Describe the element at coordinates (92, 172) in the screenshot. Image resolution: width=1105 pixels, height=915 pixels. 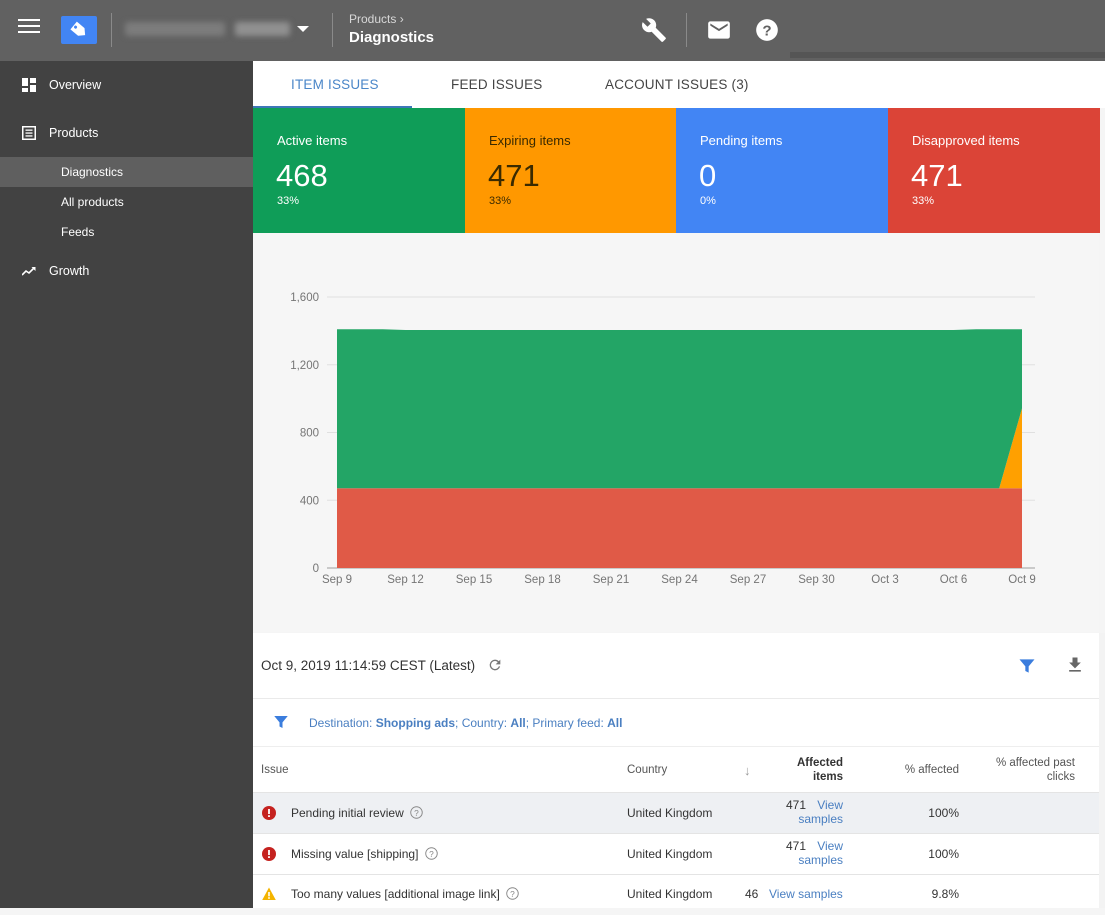
I see `sidebar-item-label: Diagnostics` at that location.